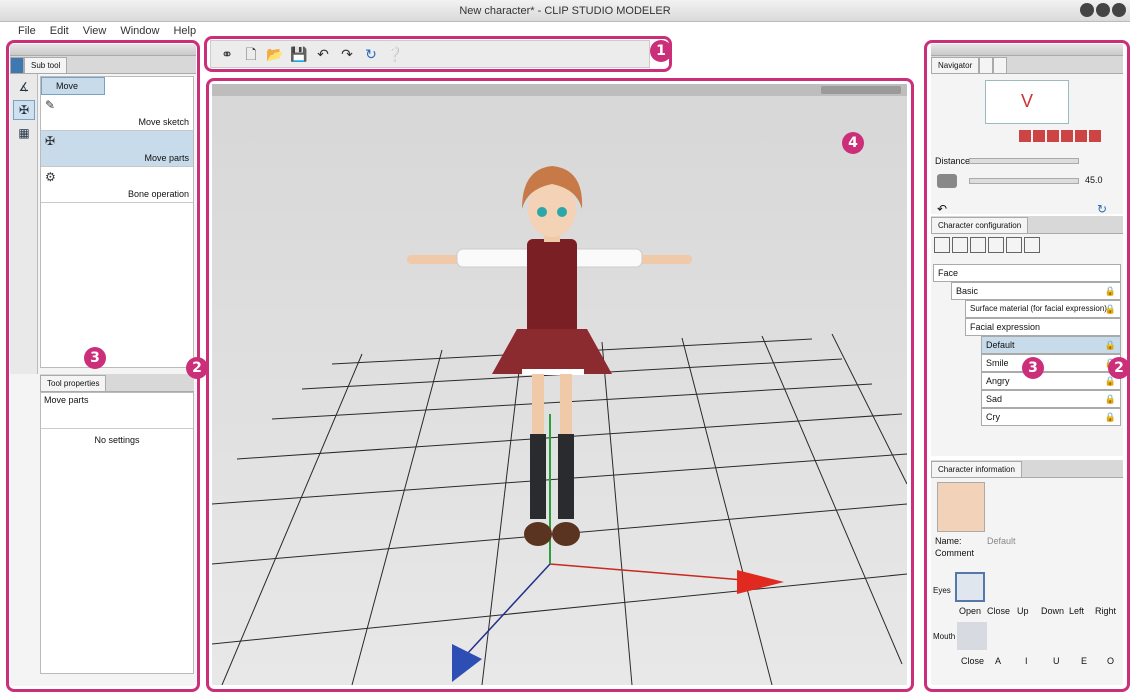  Describe the element at coordinates (95, 358) in the screenshot. I see `callout-badge-3-left: 3` at that location.